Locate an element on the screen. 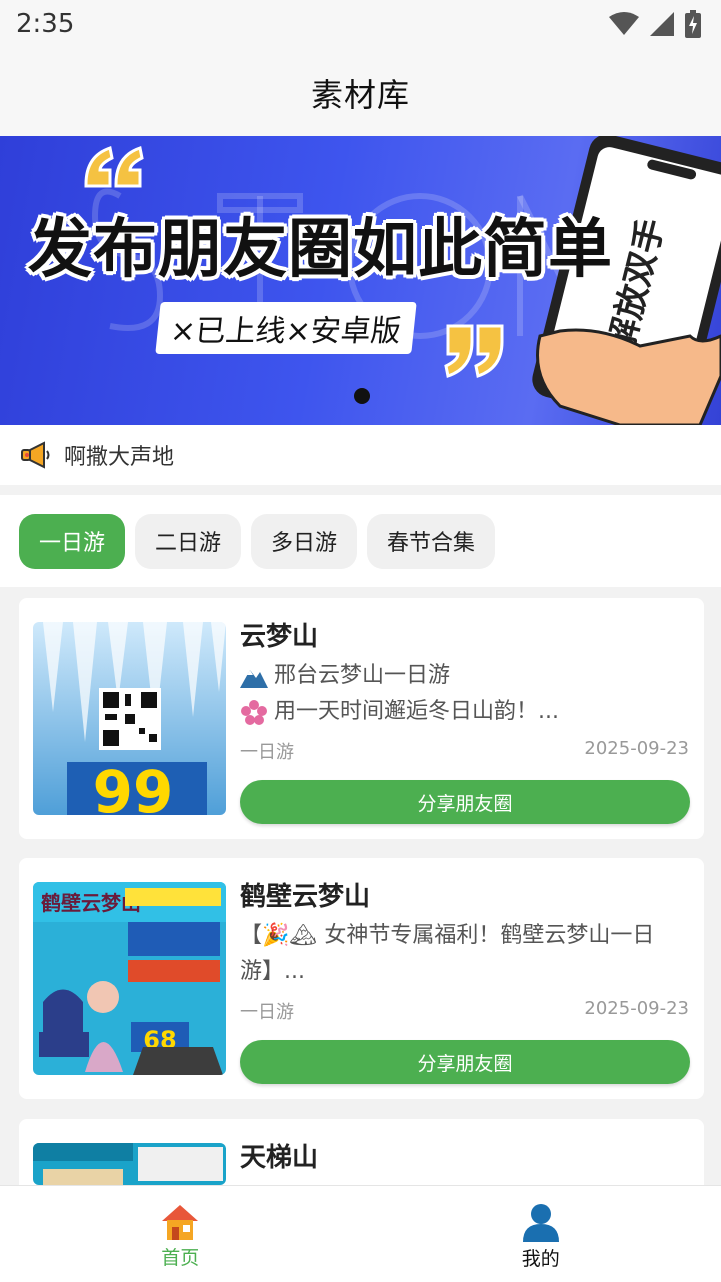  card-desc-line1: 【🎉🏔 女神节专属福利！鹤壁云梦山一日 is located at coordinates (447, 935).